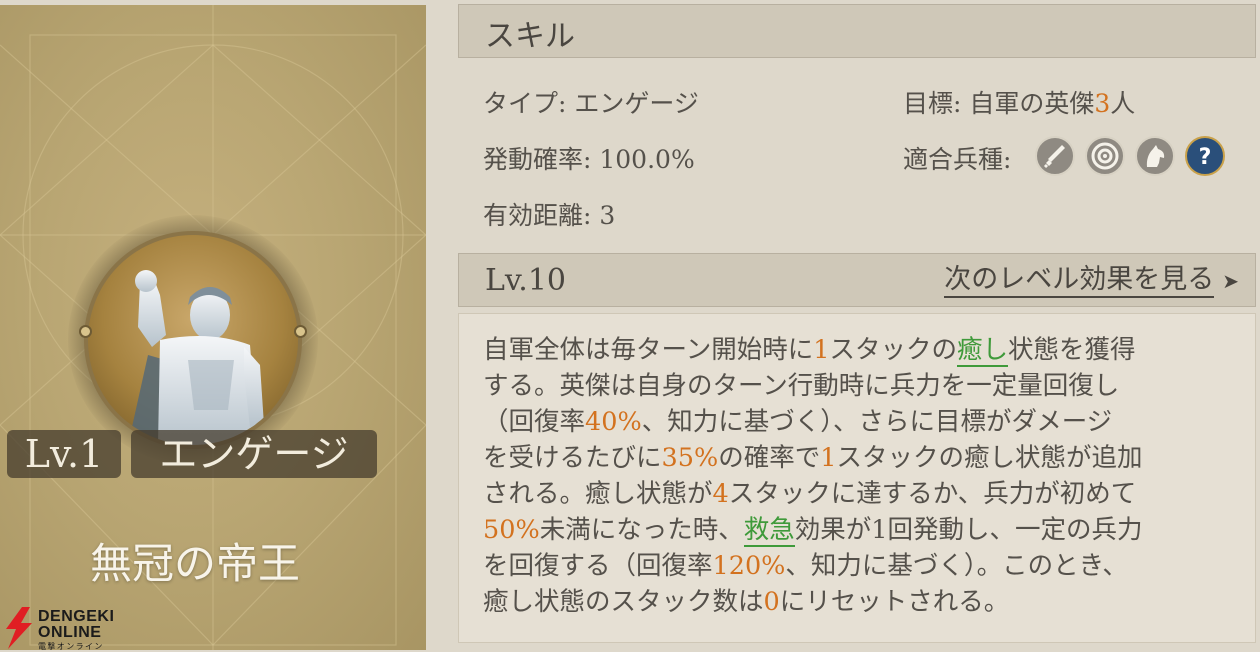 Image resolution: width=1260 pixels, height=652 pixels. Describe the element at coordinates (1130, 156) in the screenshot. I see `troop-type-icons: ?` at that location.